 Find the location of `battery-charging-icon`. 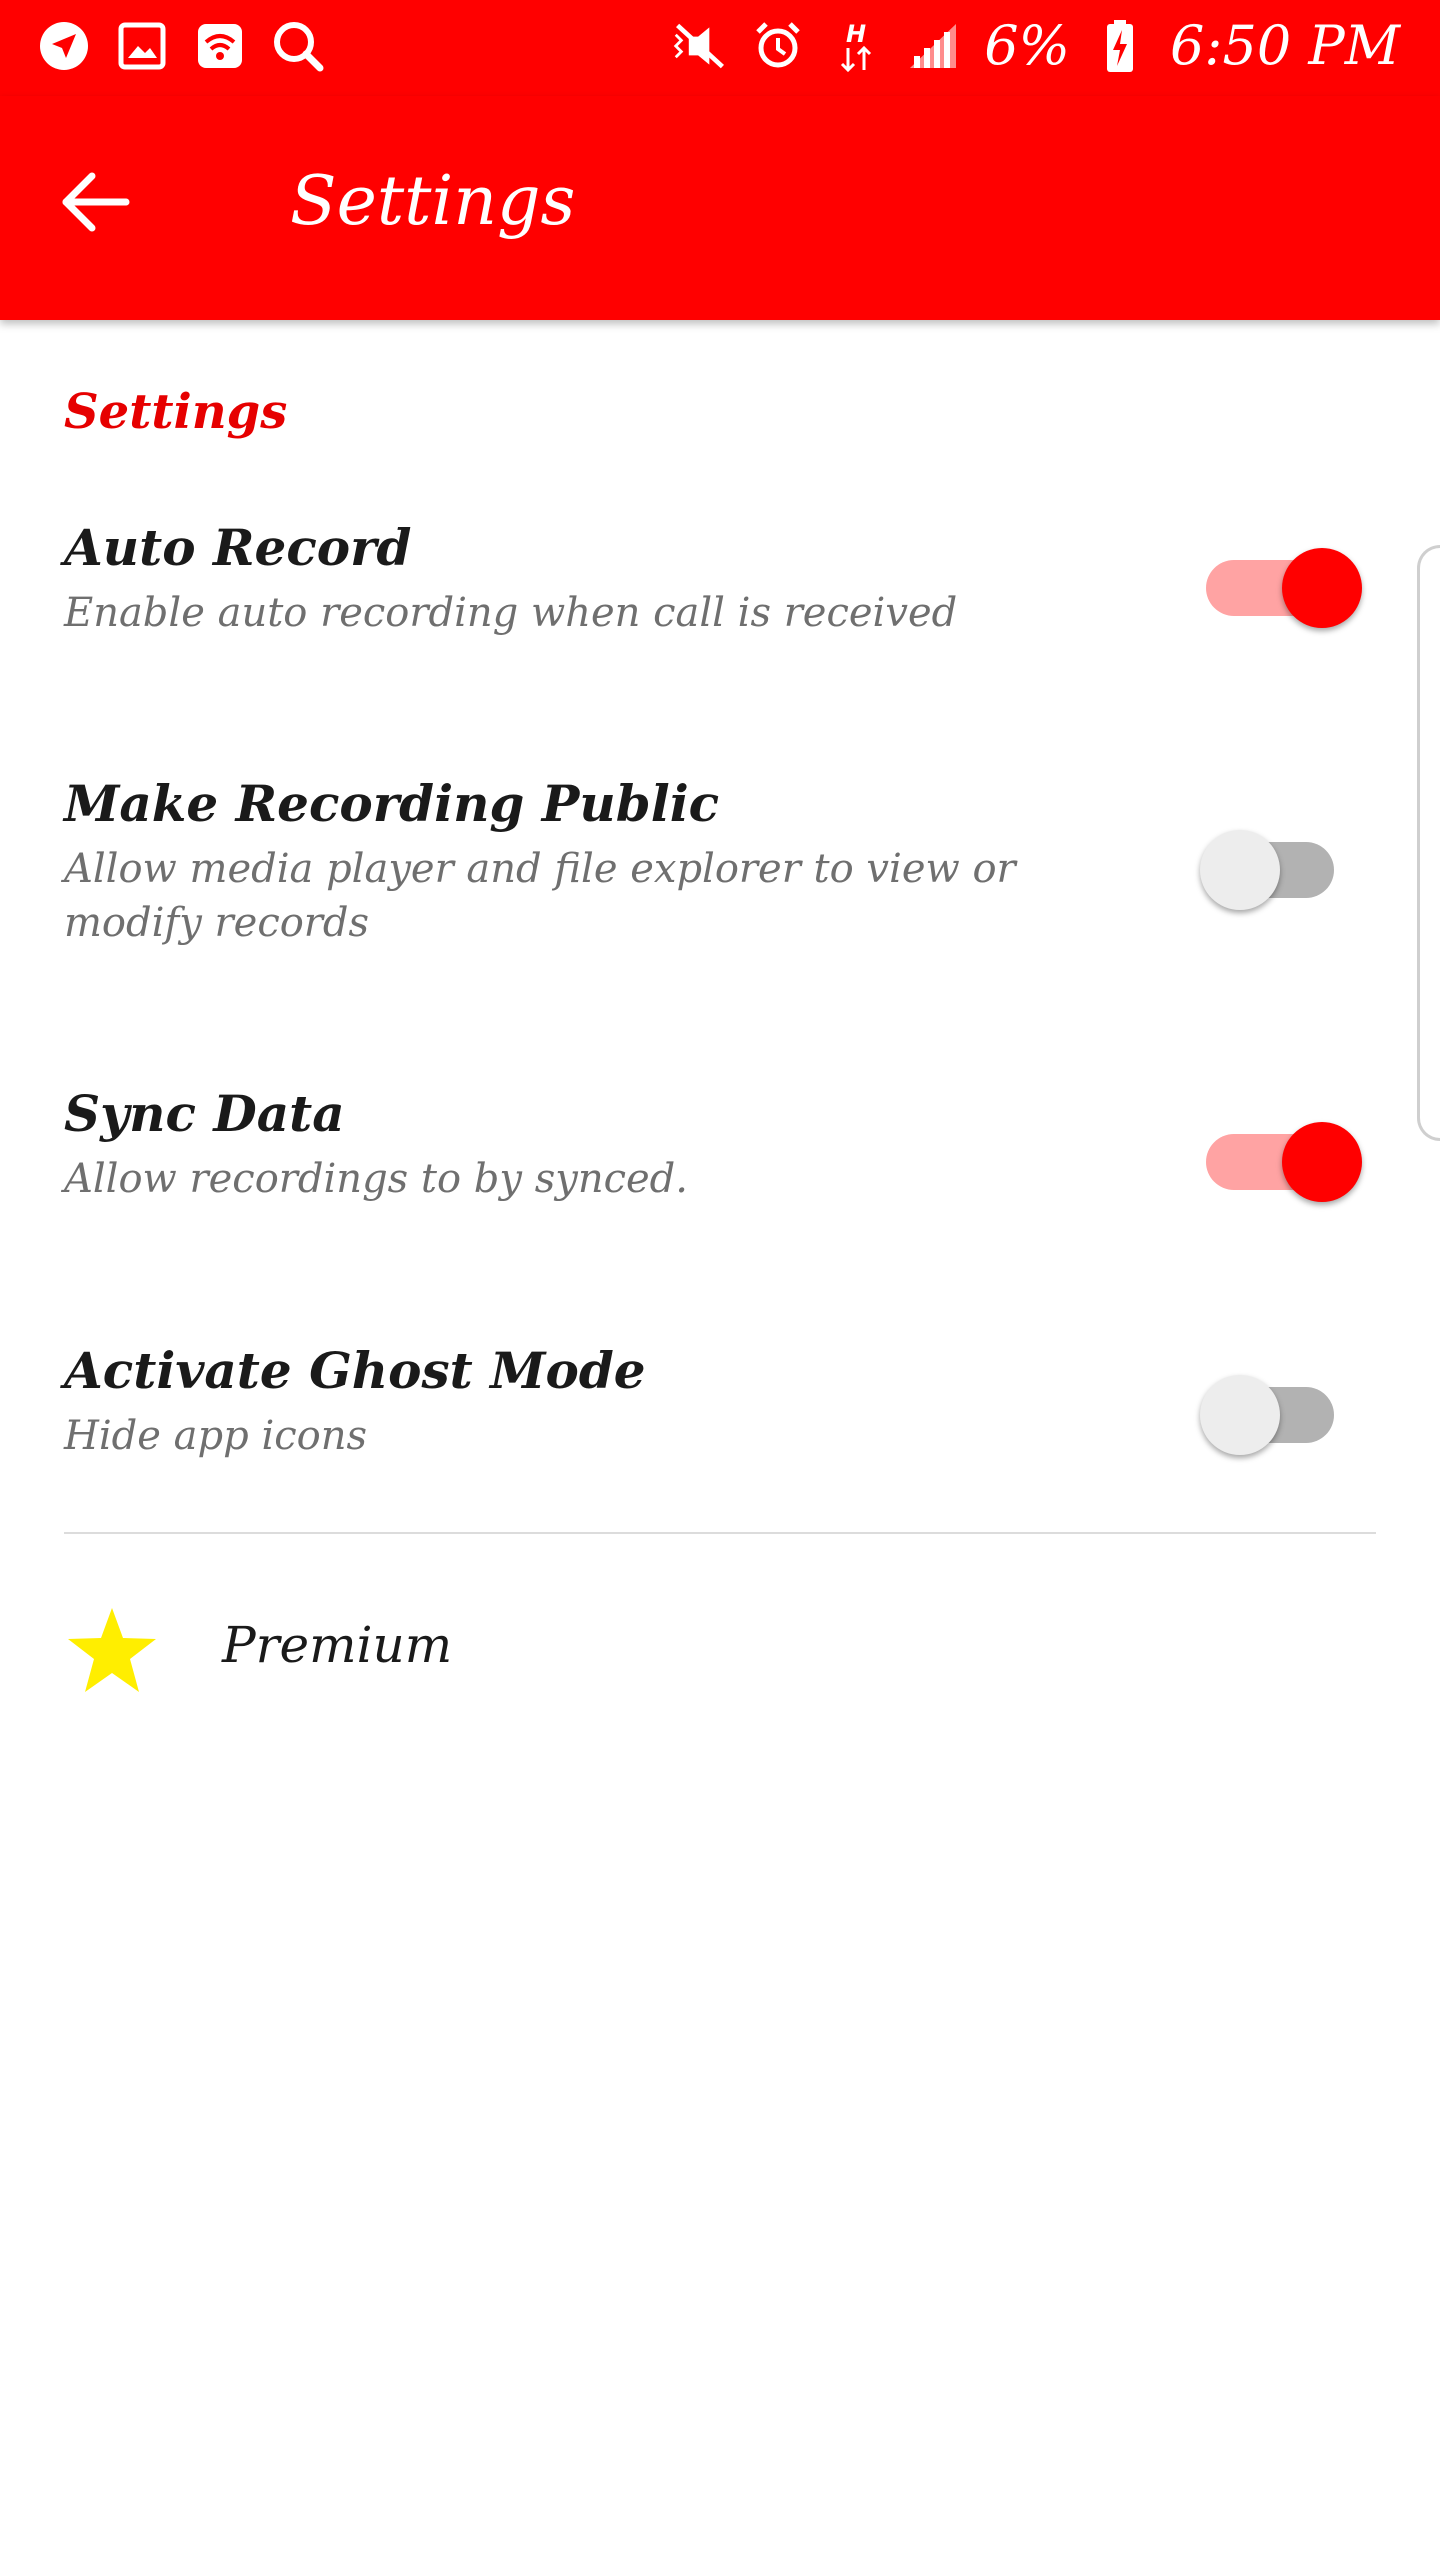

battery-charging-icon is located at coordinates (1120, 46).